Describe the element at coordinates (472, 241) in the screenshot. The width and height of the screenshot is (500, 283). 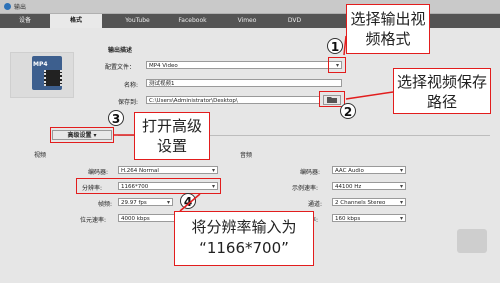
I see `watermark-logo` at that location.